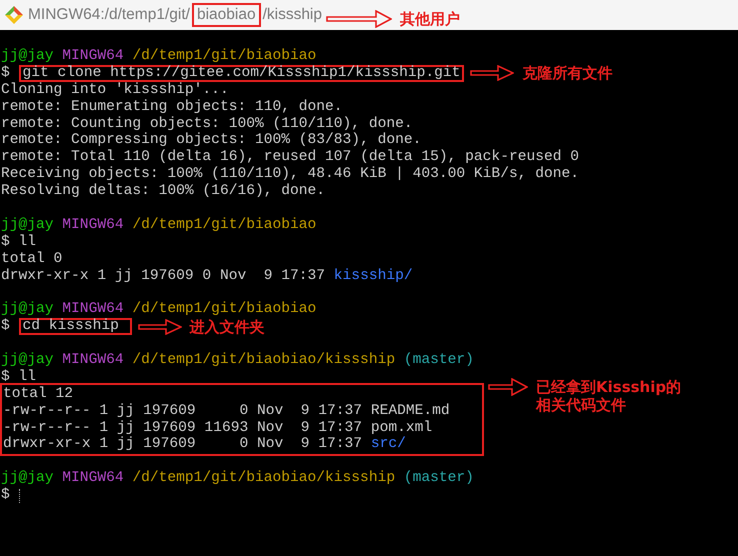 The image size is (738, 556). Describe the element at coordinates (207, 124) in the screenshot. I see `output-text: remote: Counting objects: 100% (110/110), done.` at that location.